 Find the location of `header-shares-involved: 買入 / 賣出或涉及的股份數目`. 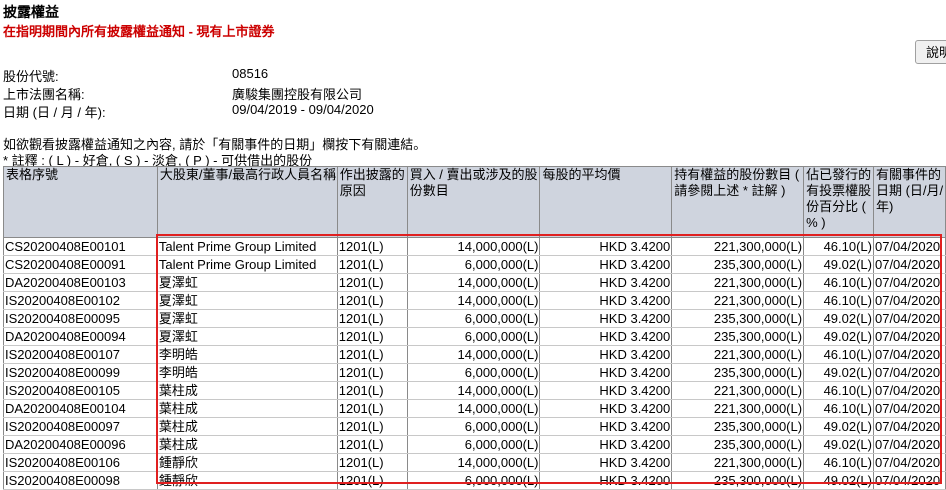

header-shares-involved: 買入 / 賣出或涉及的股份數目 is located at coordinates (473, 202).